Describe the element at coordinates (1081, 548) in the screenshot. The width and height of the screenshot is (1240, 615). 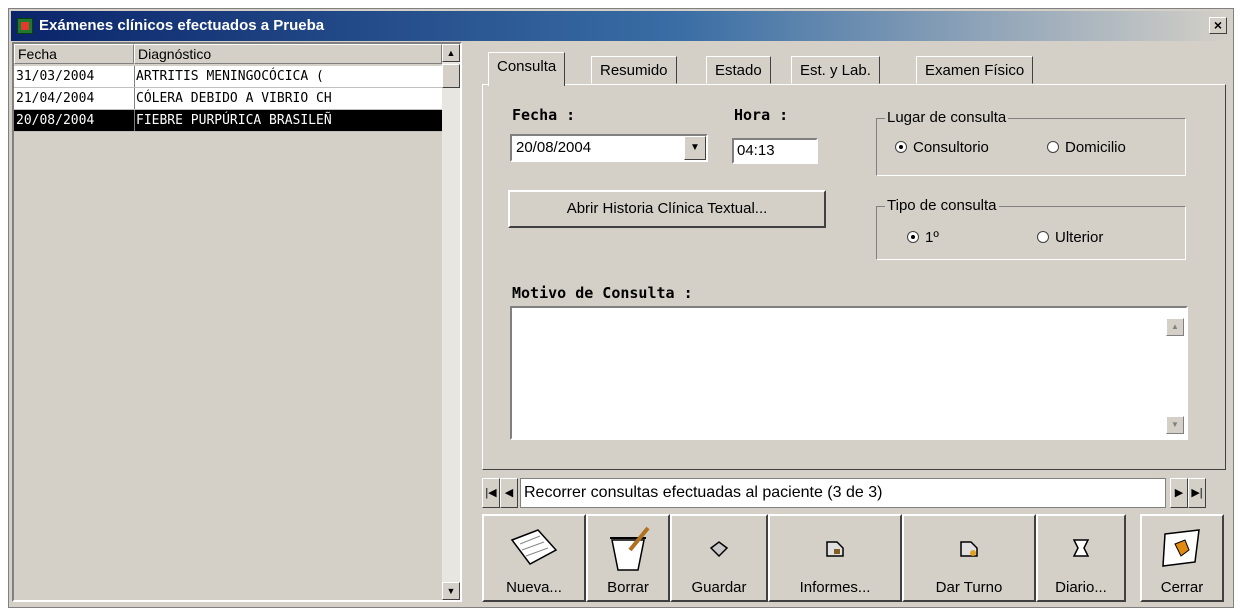
I see `diary-icon` at that location.